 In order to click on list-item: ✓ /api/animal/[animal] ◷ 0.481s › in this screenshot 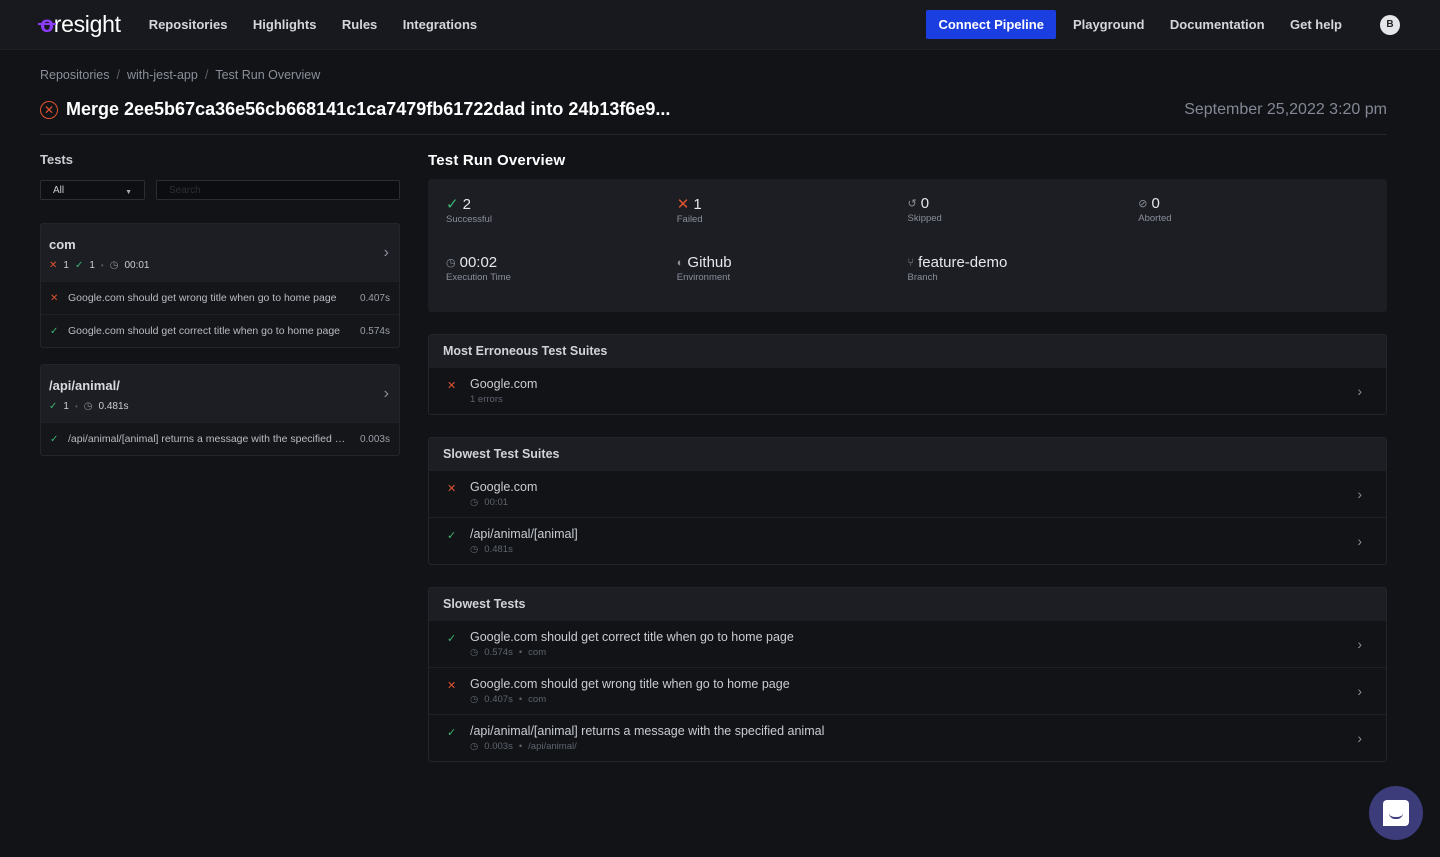, I will do `click(907, 540)`.